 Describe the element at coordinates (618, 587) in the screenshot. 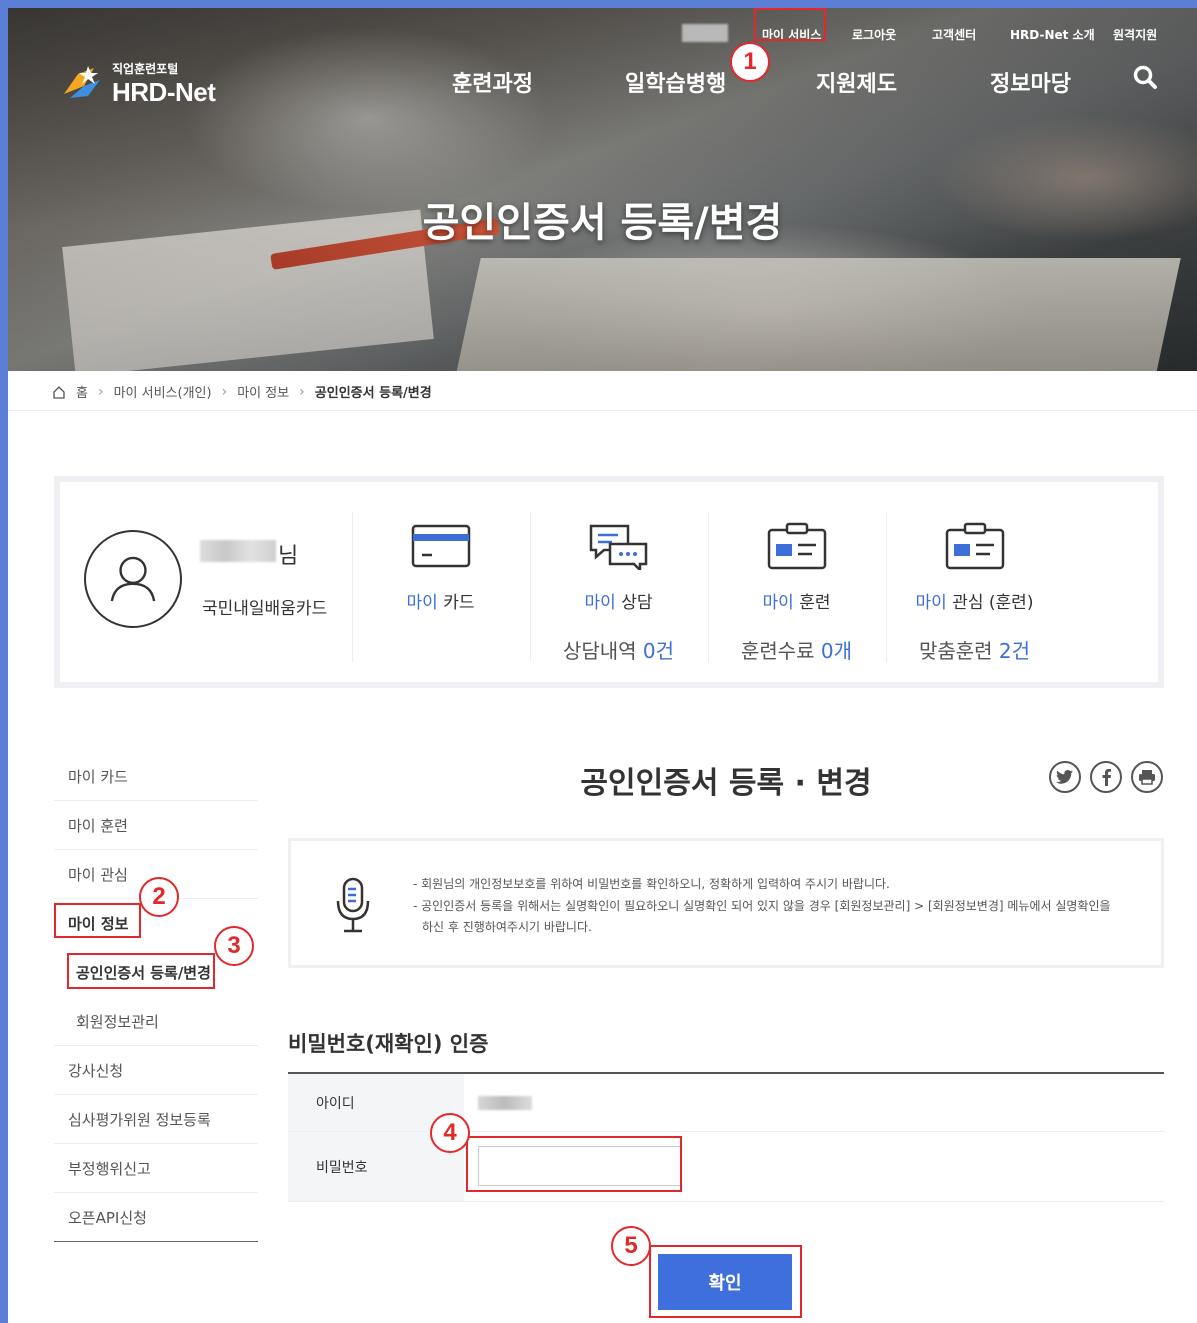

I see `summary-my-counsel: 마이 상담 상담내역 0건` at that location.